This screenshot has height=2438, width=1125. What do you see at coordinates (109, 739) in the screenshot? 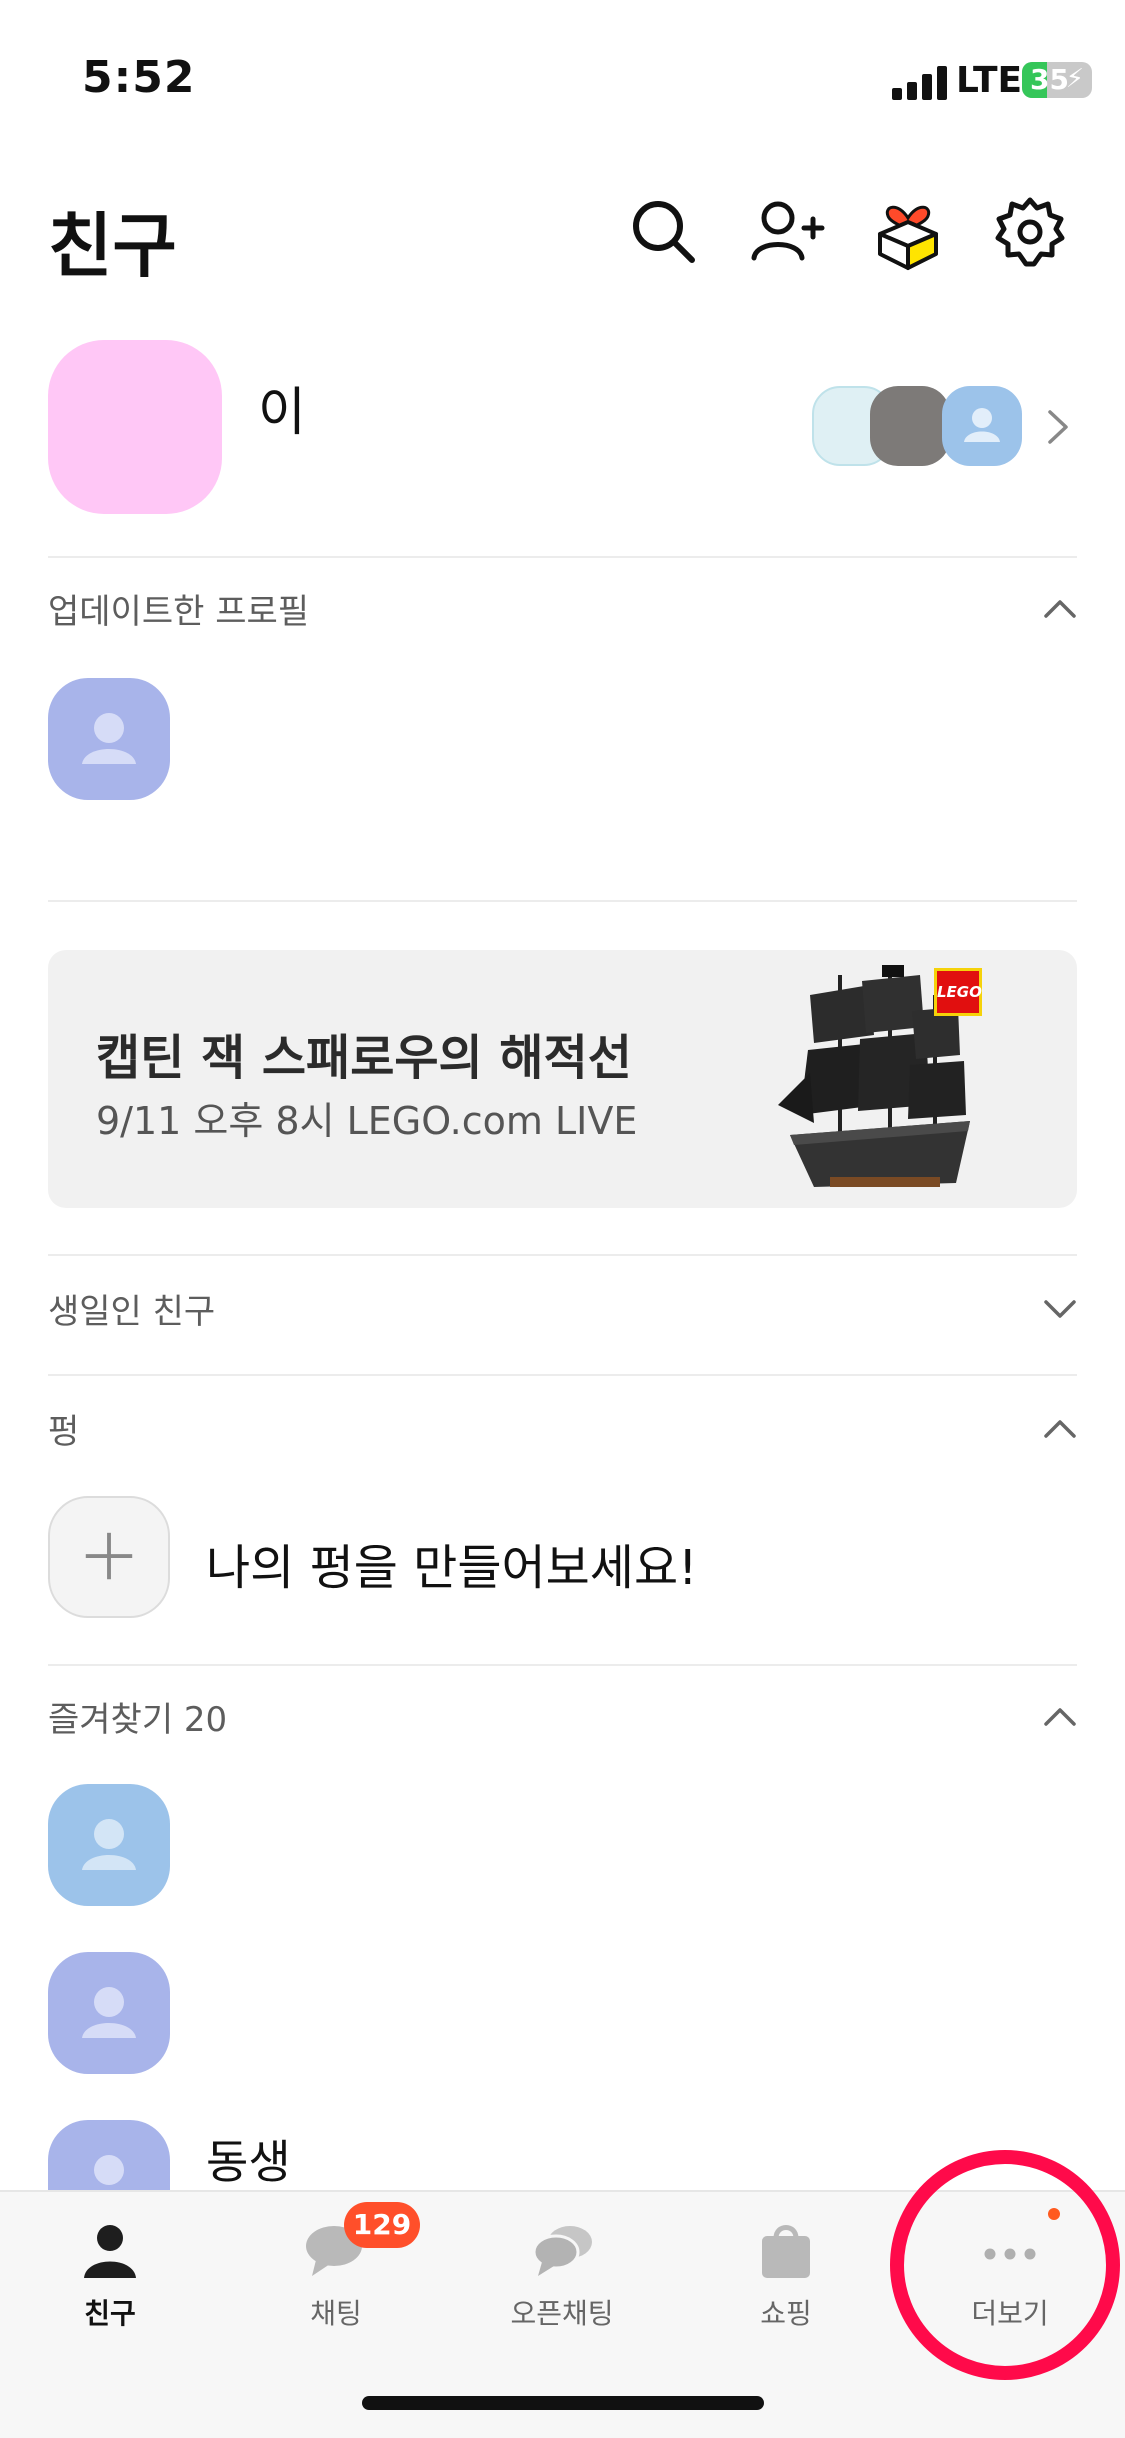
I see `updated-profile-avatar` at bounding box center [109, 739].